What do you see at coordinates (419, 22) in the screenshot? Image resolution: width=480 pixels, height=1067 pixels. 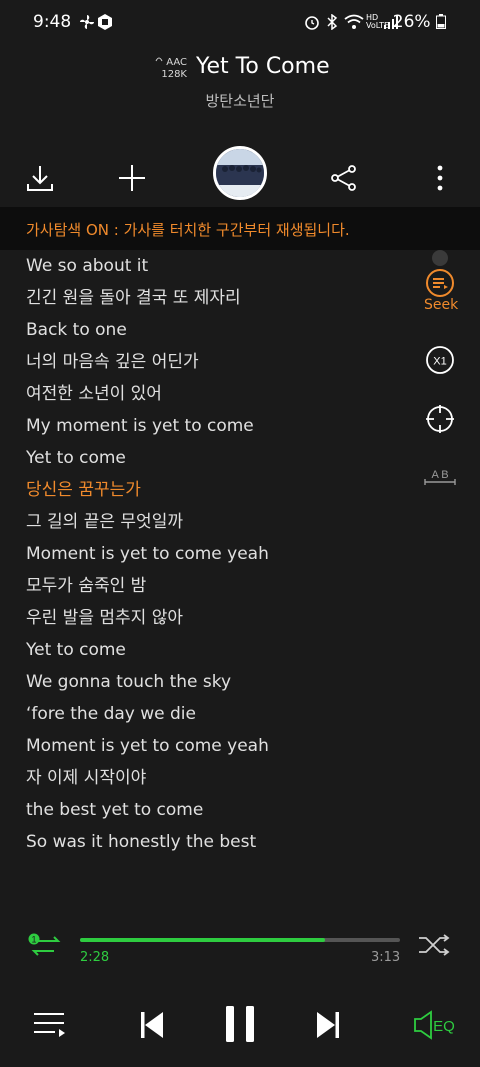 I see `battery-level: 26%` at bounding box center [419, 22].